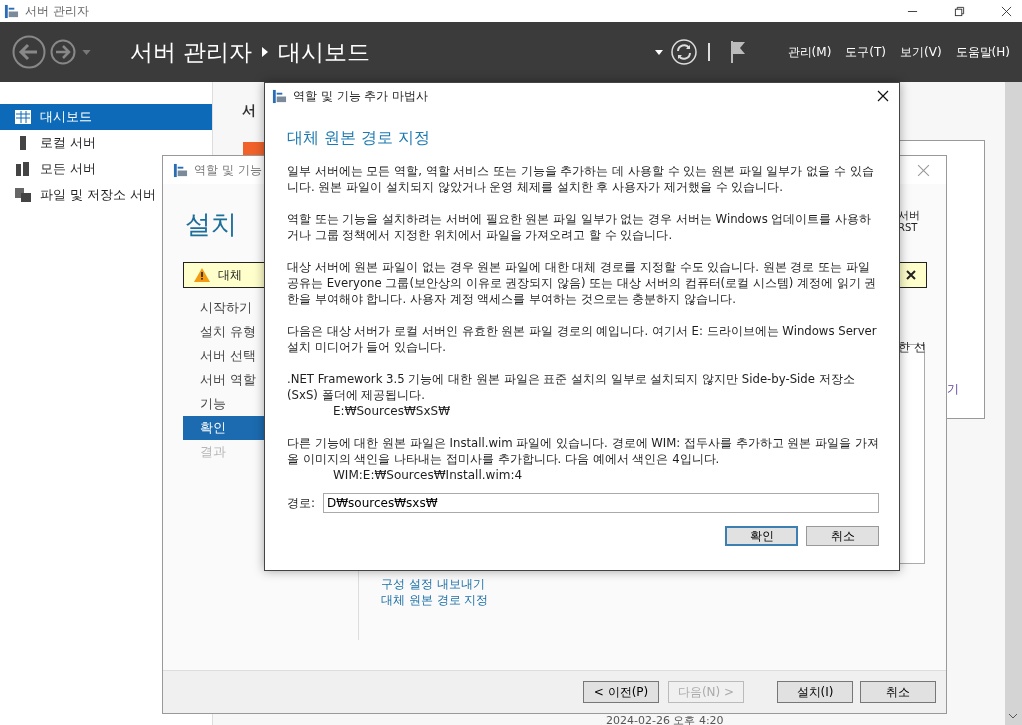  Describe the element at coordinates (80, 195) in the screenshot. I see `sidebar-item: 파일 및 저장소 서버` at that location.